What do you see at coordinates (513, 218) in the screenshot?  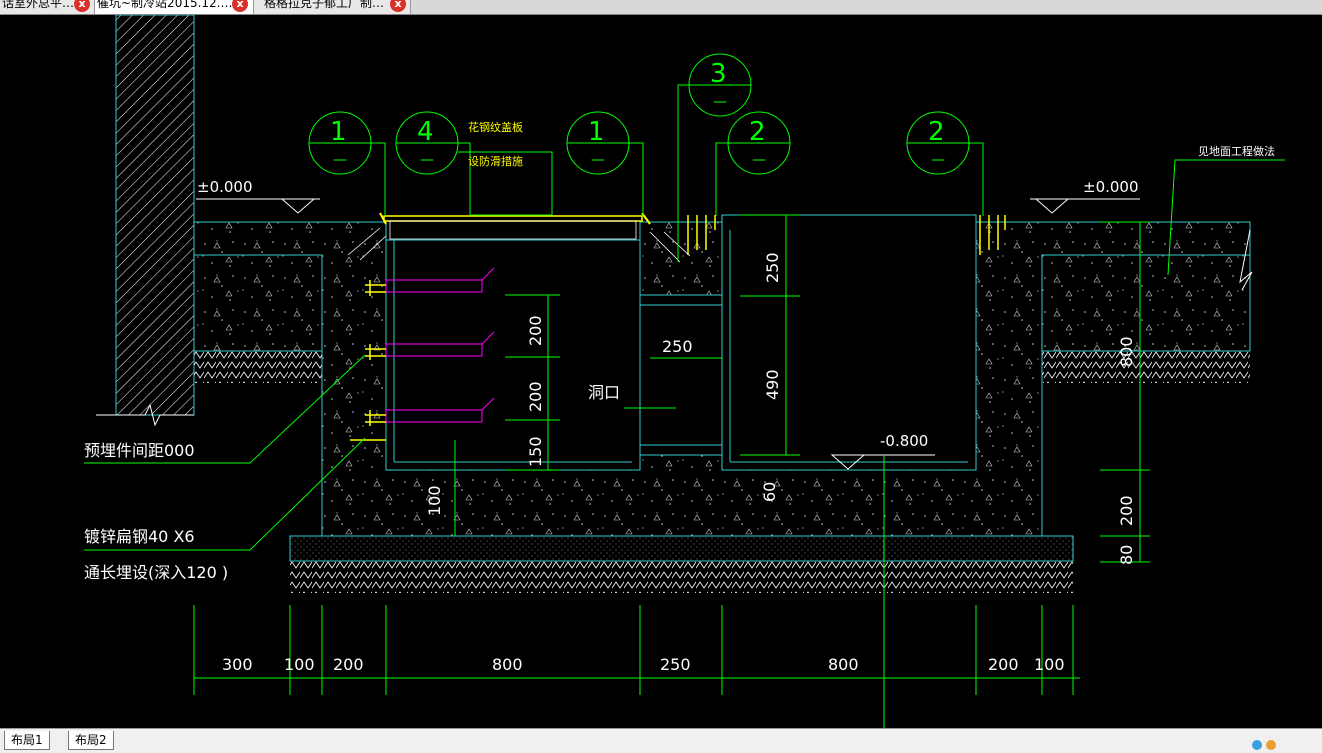 I see `cover-plate` at bounding box center [513, 218].